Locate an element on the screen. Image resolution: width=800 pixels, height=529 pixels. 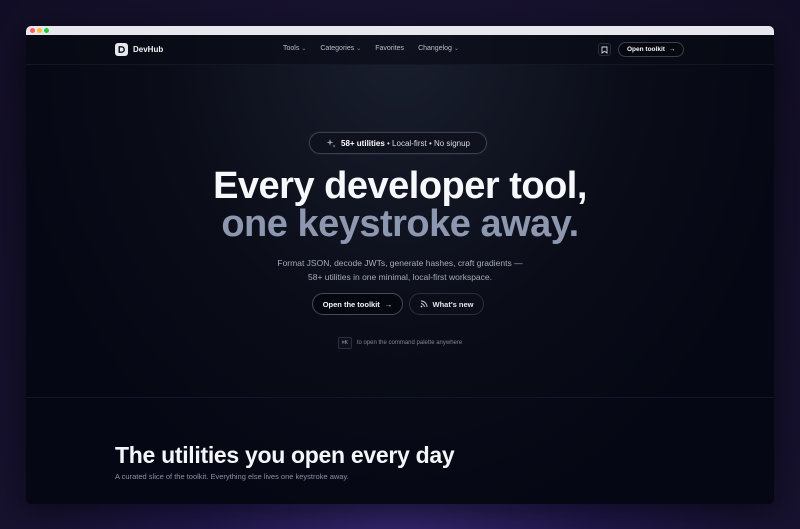
command-palette-hint: ⌘K to open the command palette anywhere is located at coordinates (400, 343).